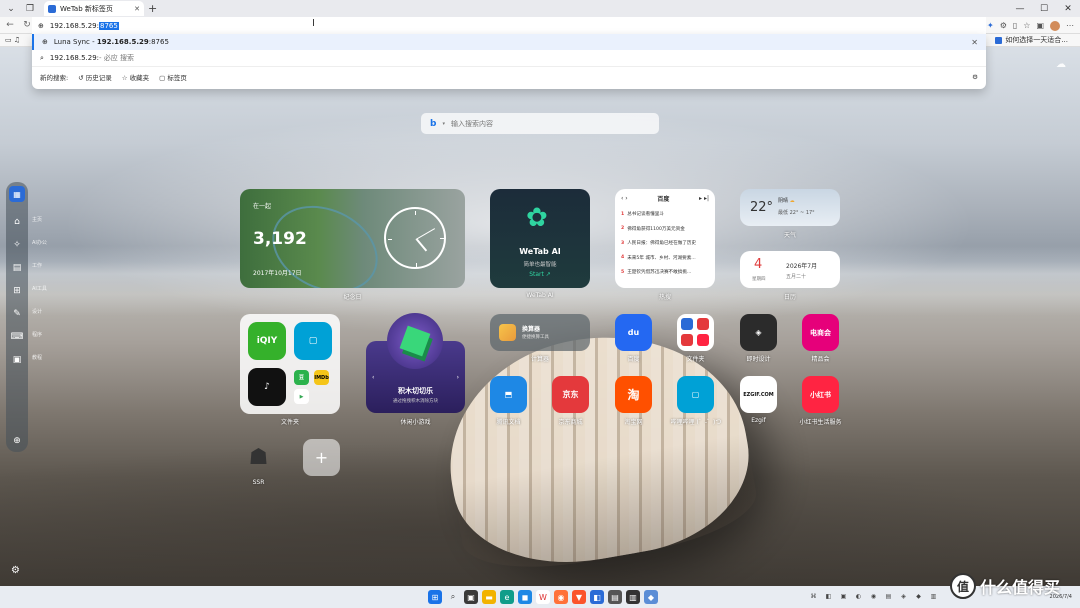 The image size is (1080, 608). Describe the element at coordinates (579, 597) in the screenshot. I see `brave-icon: ▼` at that location.